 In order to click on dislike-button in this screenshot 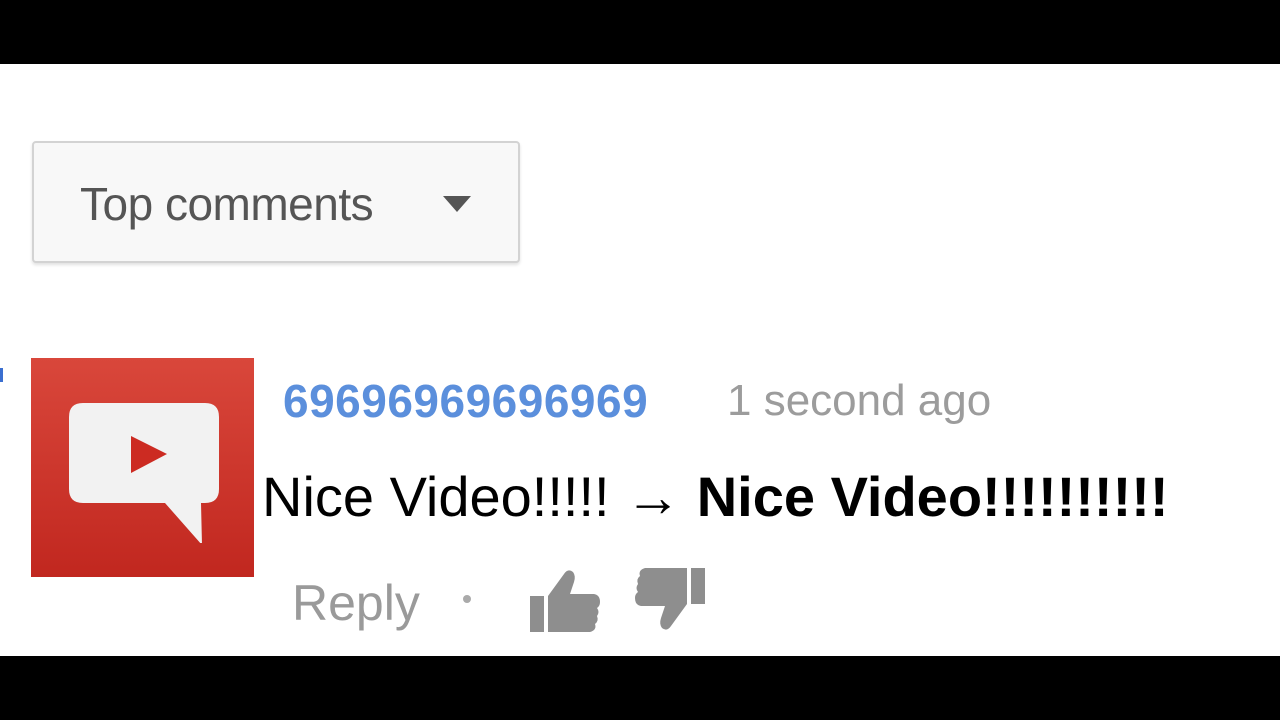, I will do `click(671, 601)`.